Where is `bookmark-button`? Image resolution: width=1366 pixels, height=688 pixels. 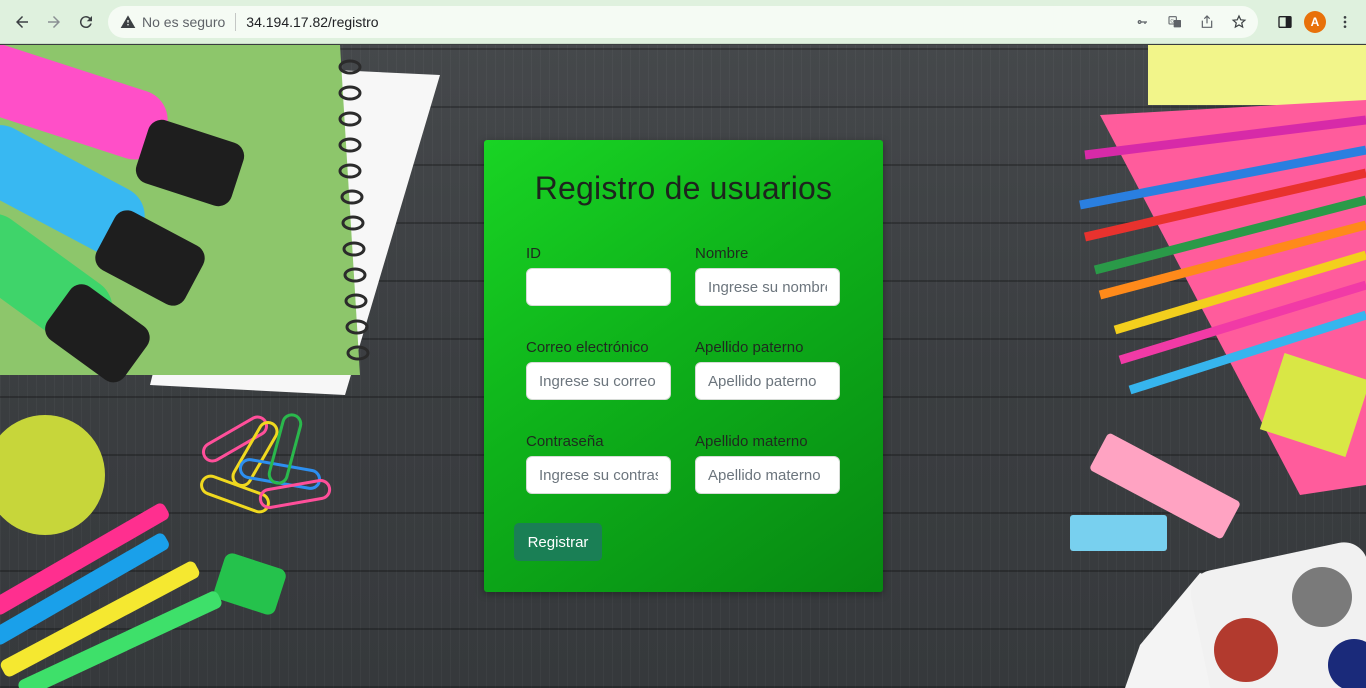
bookmark-button is located at coordinates (1239, 22).